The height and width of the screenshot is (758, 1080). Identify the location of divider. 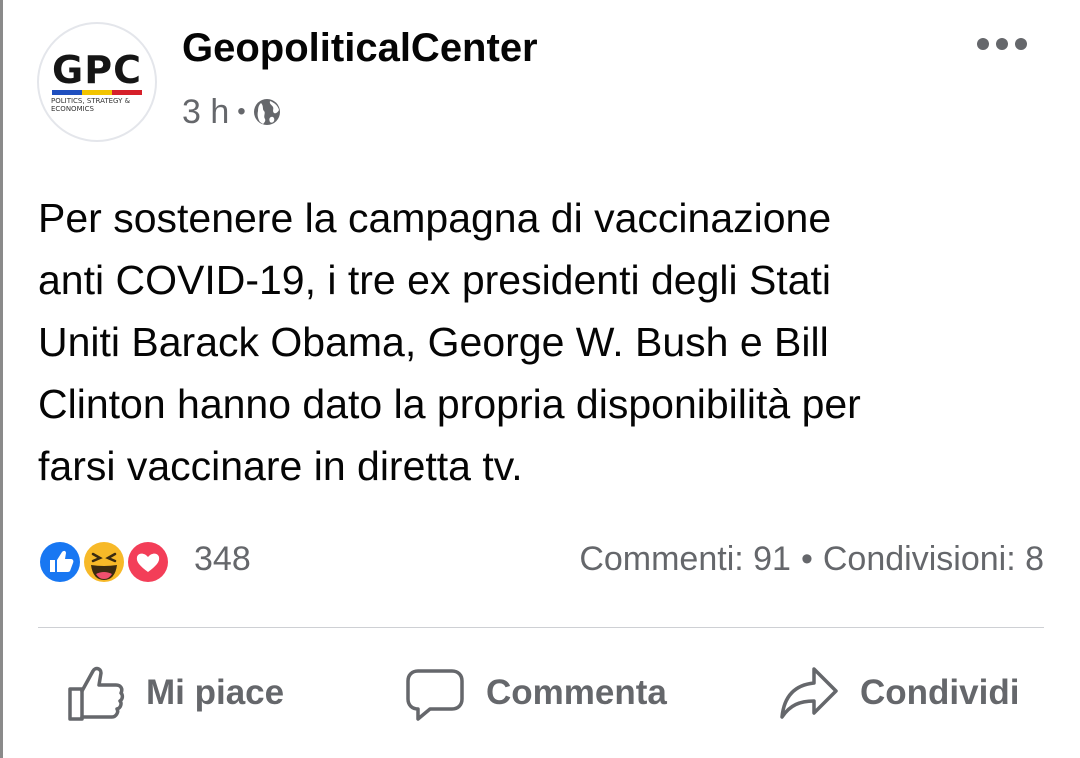
(541, 627).